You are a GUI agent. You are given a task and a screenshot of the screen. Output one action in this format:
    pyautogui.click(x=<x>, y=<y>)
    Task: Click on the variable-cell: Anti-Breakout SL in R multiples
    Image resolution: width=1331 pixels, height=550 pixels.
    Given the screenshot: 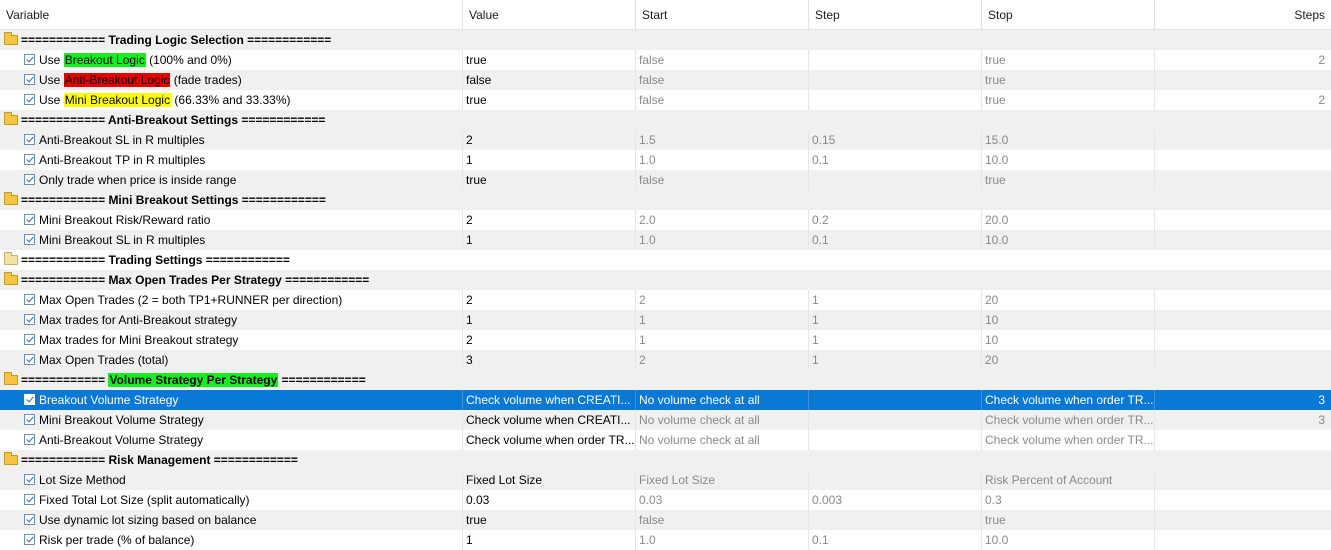 What is the action you would take?
    pyautogui.click(x=231, y=140)
    